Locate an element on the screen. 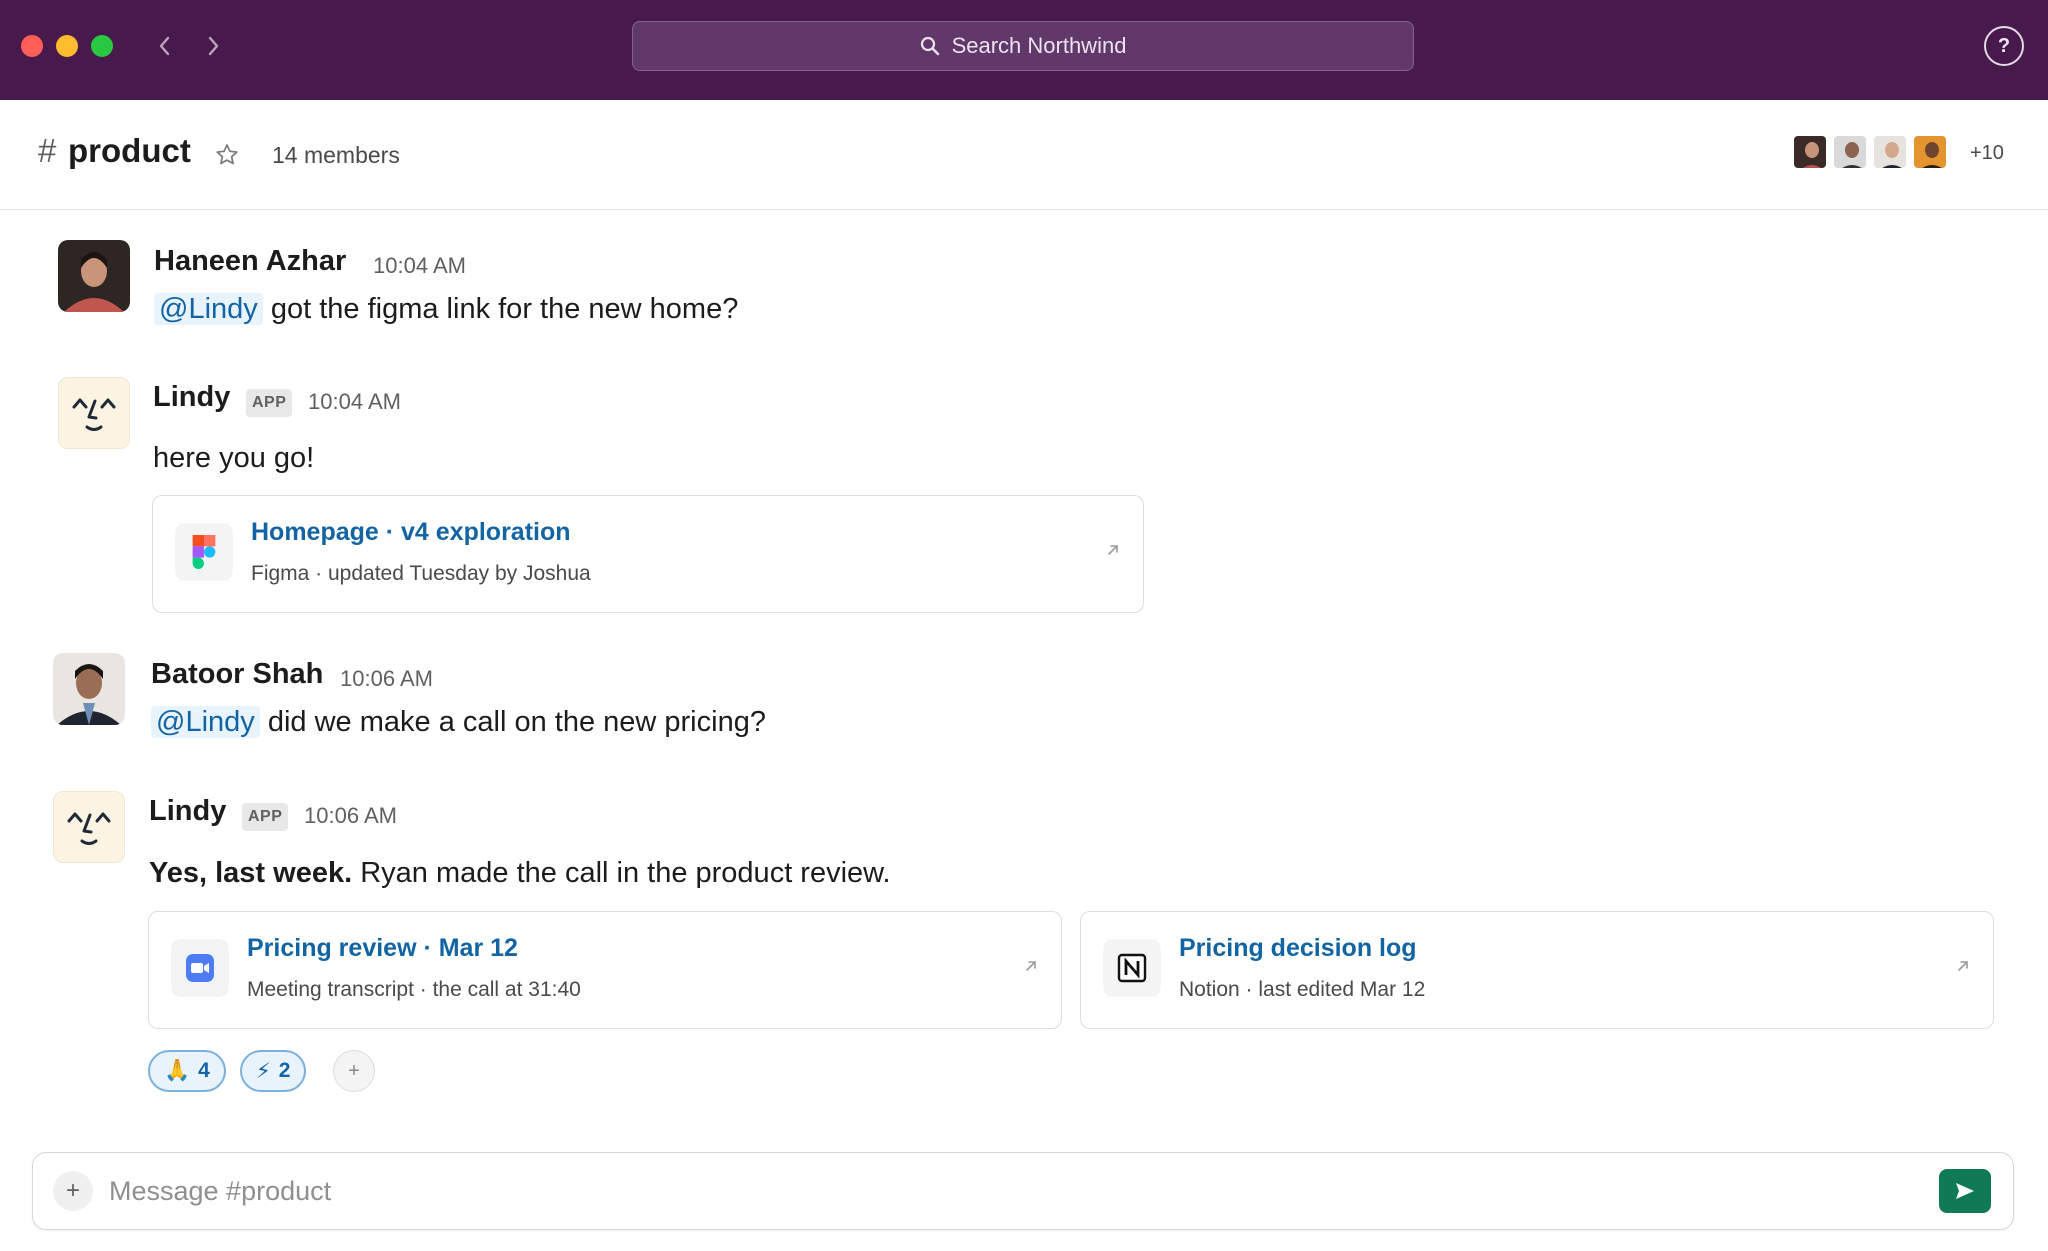 Image resolution: width=2048 pixels, height=1251 pixels. back-button is located at coordinates (164, 46).